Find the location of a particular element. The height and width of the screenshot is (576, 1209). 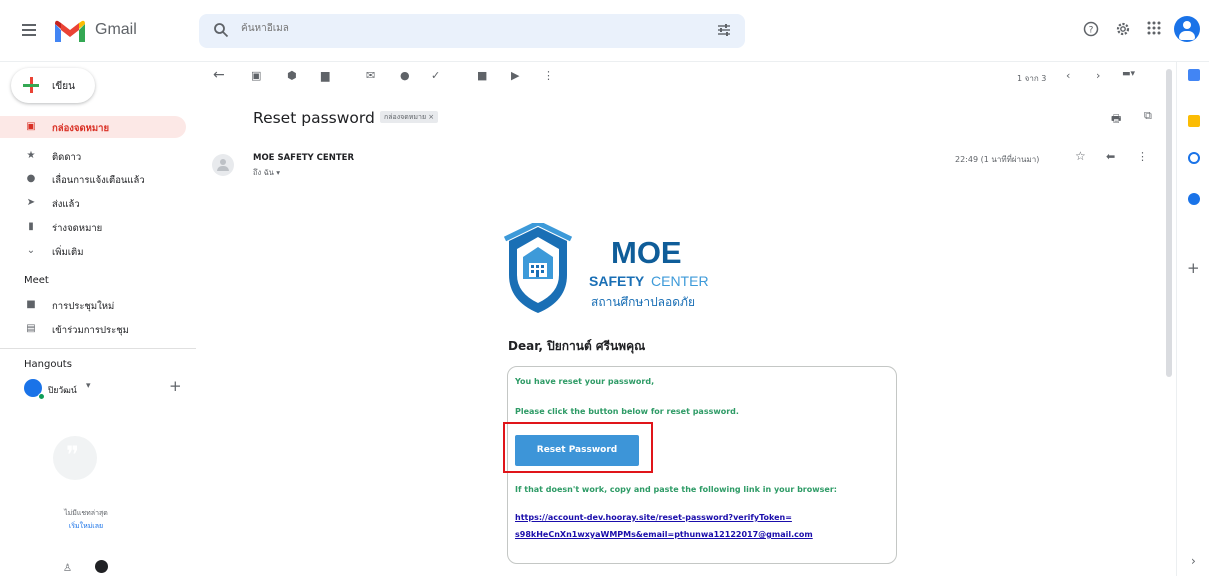

pagination-text: 1 จาก 3 is located at coordinates (1032, 78).